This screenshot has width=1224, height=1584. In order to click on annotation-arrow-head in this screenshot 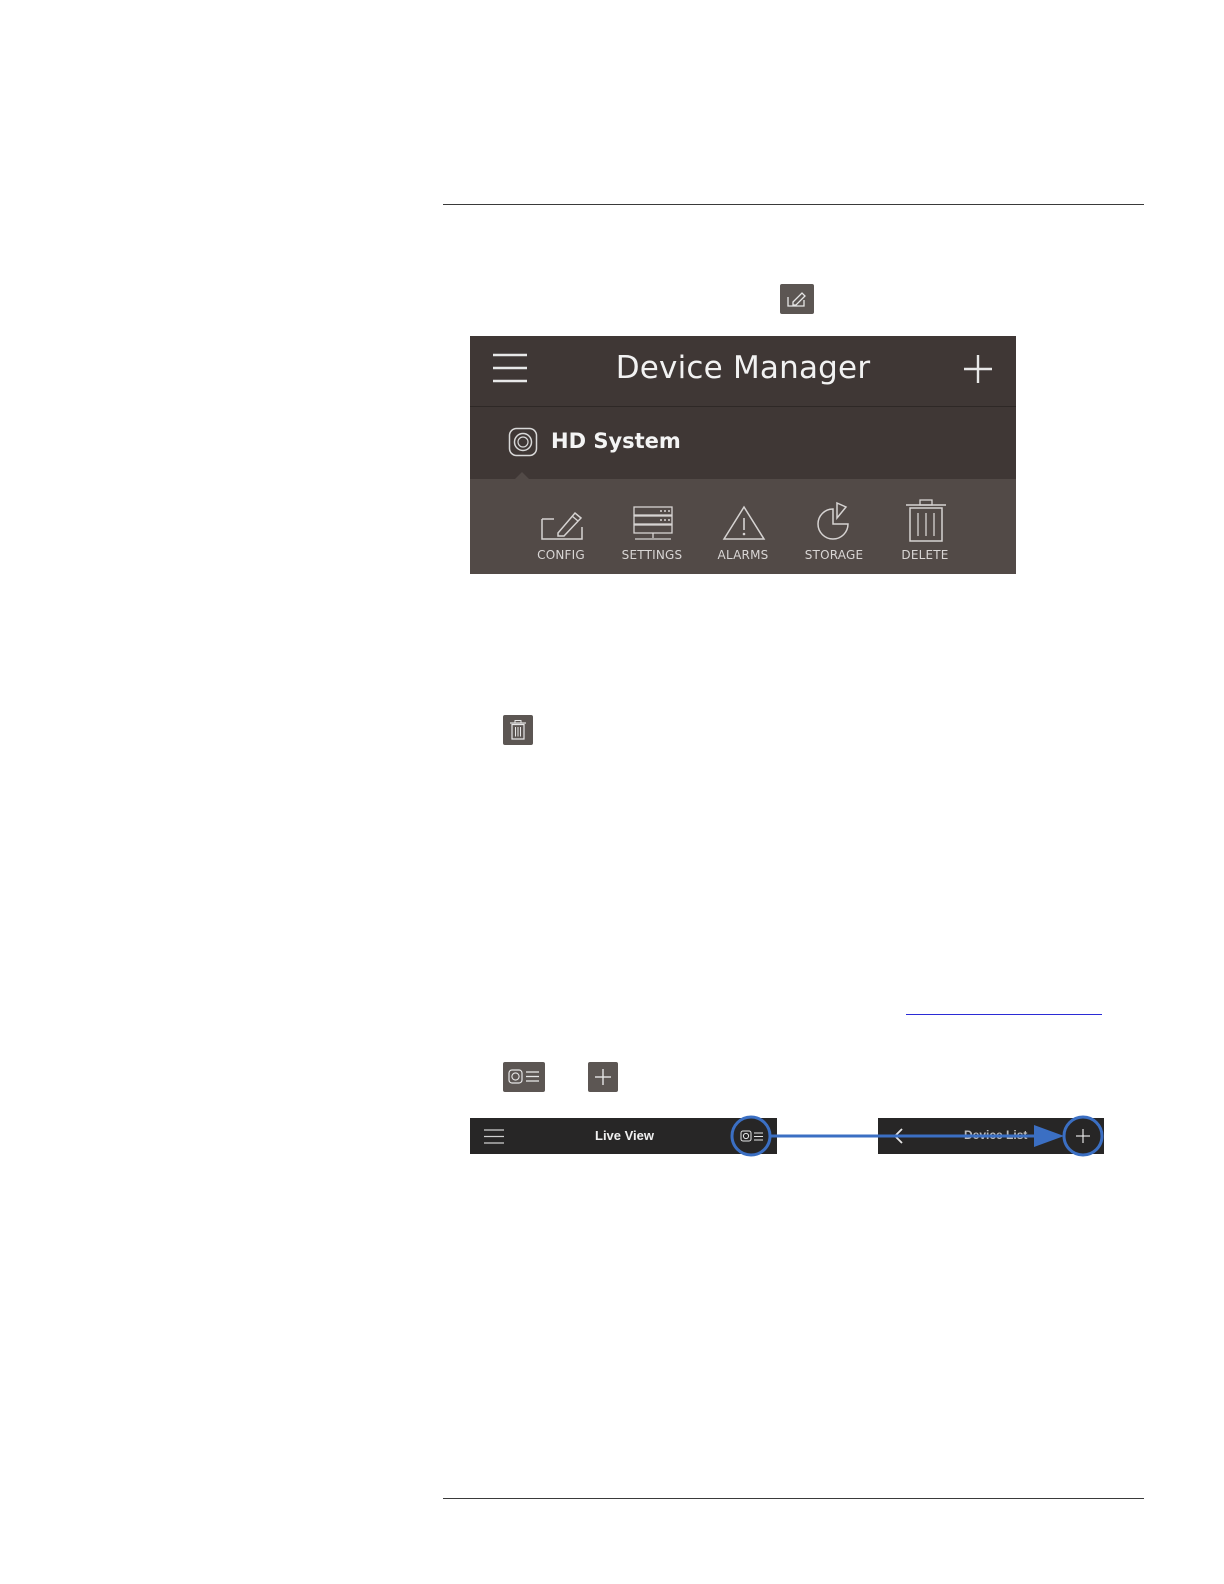, I will do `click(1049, 1136)`.